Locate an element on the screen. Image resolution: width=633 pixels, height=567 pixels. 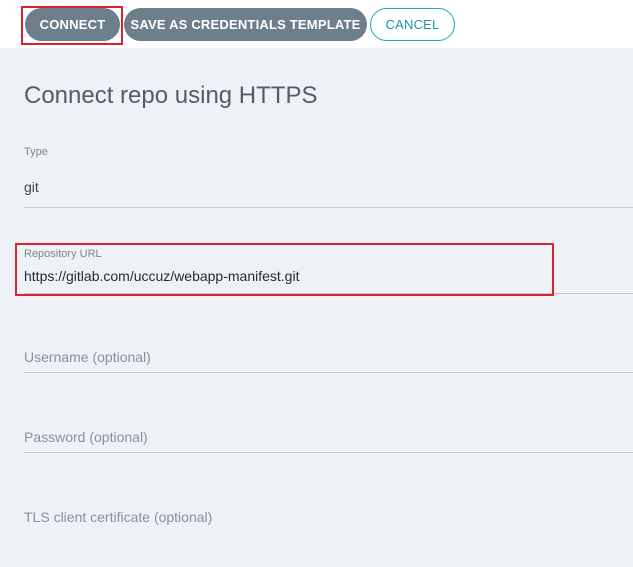
connect-button: CONNECT is located at coordinates (72, 24).